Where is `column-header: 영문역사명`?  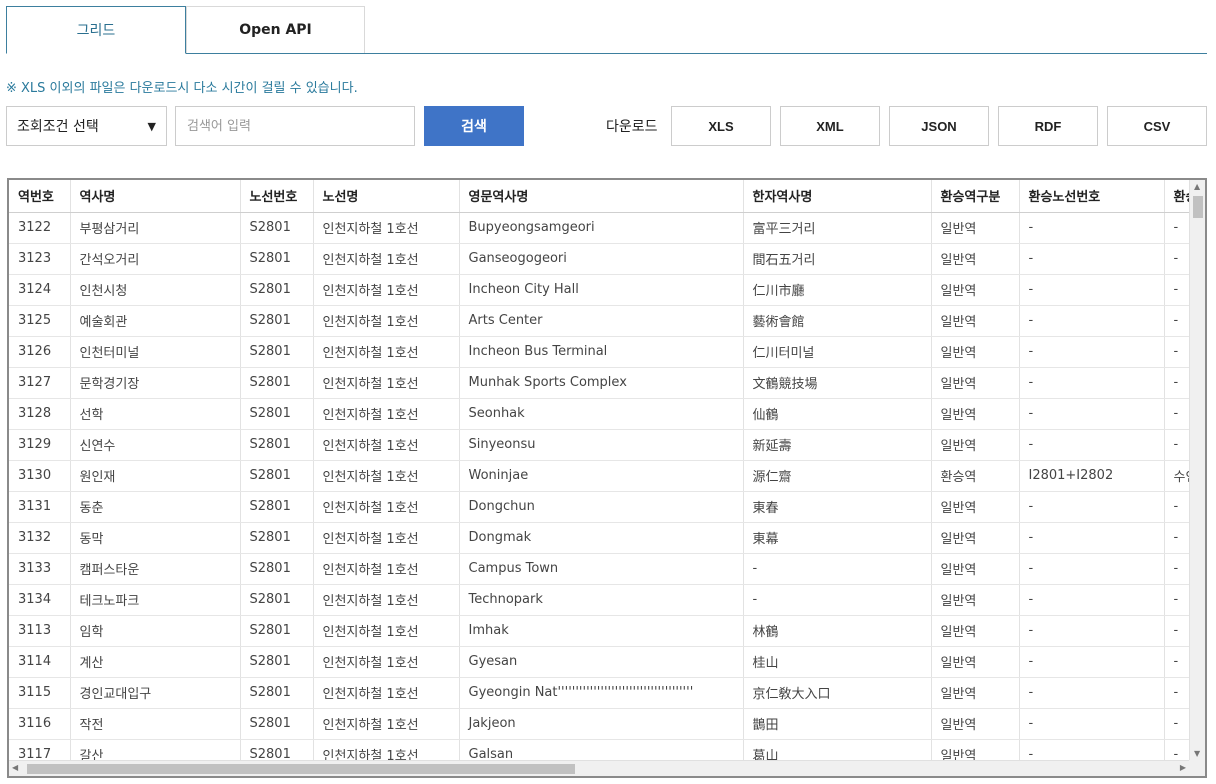 column-header: 영문역사명 is located at coordinates (601, 196).